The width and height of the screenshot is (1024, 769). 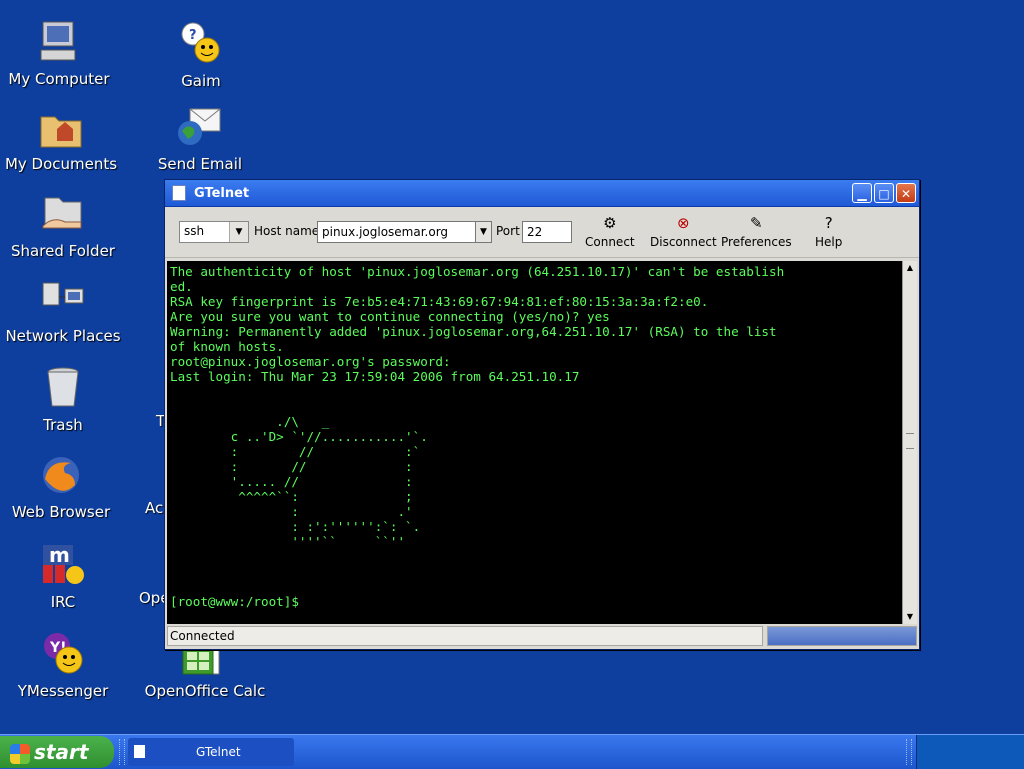 I want to click on host-history-dropdown: ▼, so click(x=483, y=232).